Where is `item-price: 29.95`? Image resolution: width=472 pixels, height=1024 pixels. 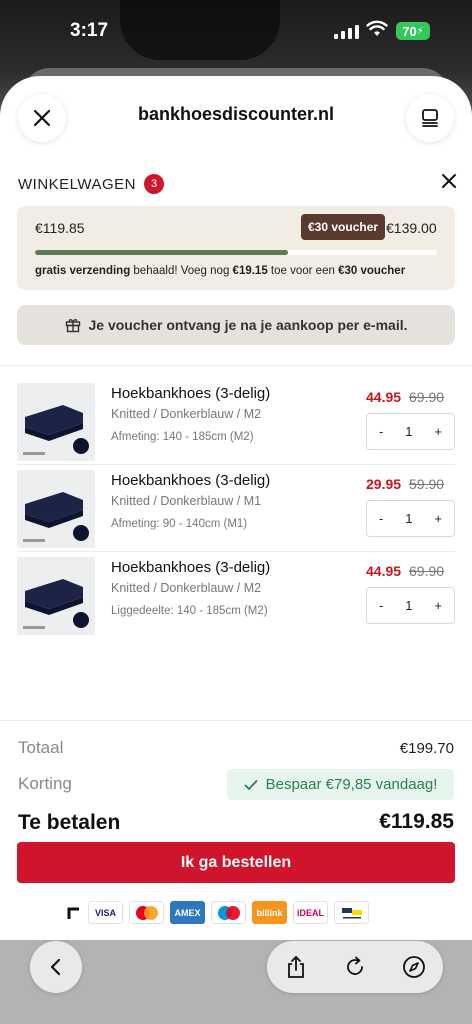 item-price: 29.95 is located at coordinates (384, 484).